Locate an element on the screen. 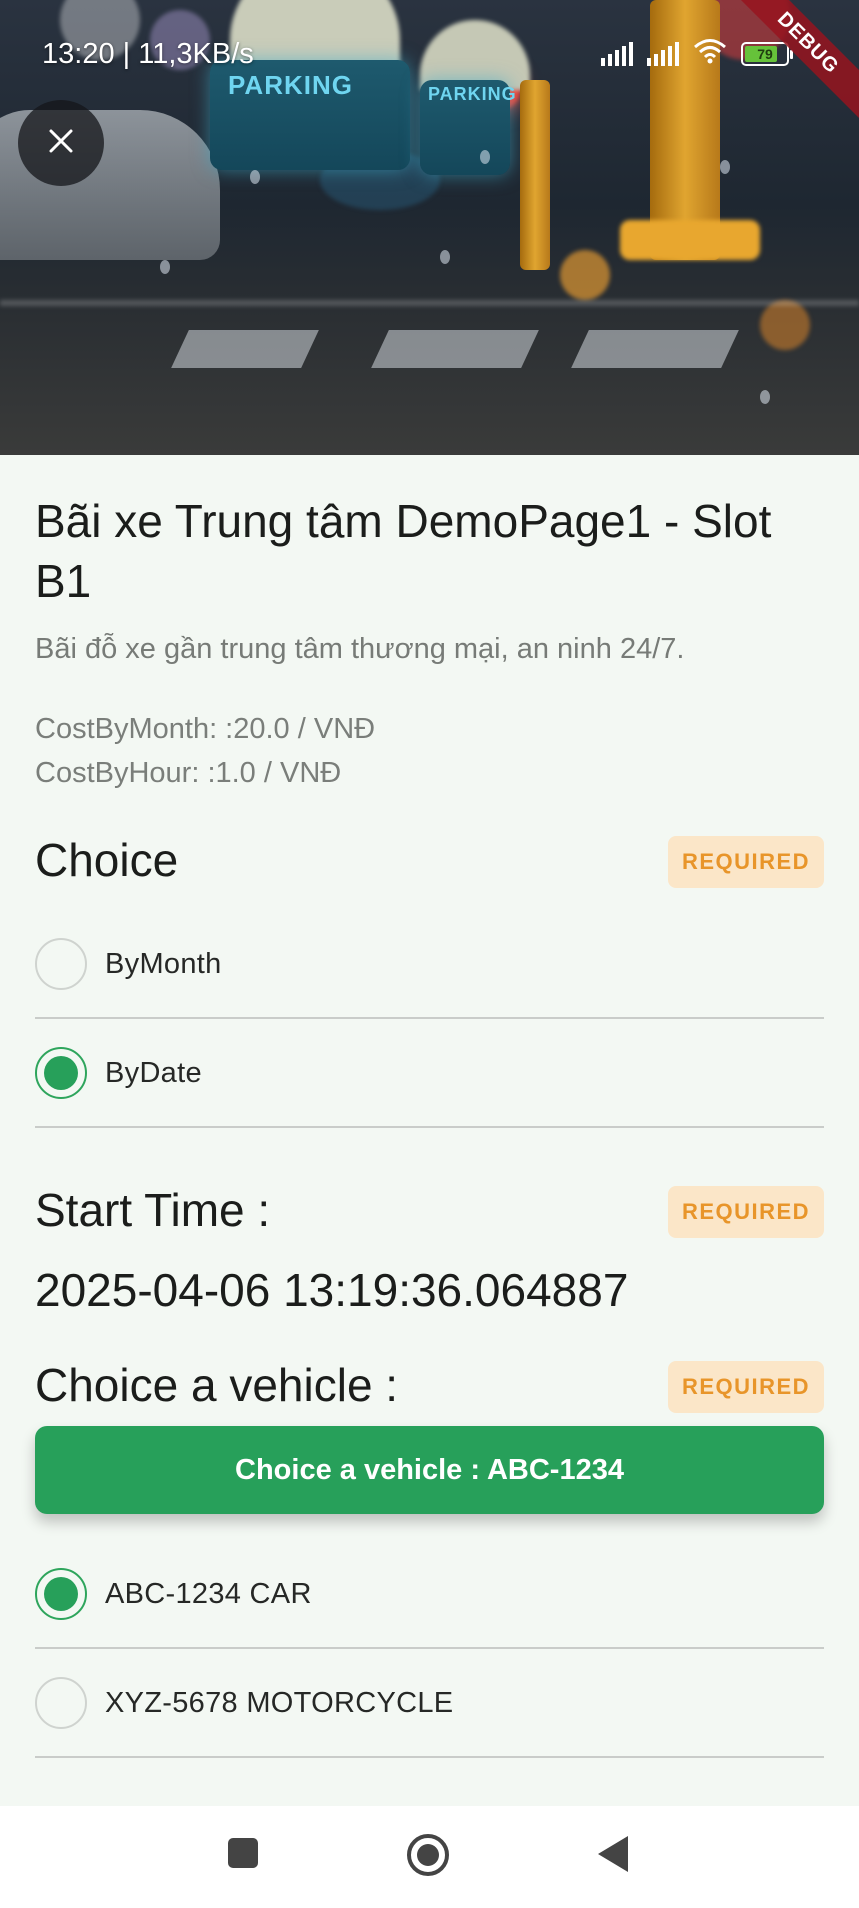  choice-title: Choice is located at coordinates (107, 860).